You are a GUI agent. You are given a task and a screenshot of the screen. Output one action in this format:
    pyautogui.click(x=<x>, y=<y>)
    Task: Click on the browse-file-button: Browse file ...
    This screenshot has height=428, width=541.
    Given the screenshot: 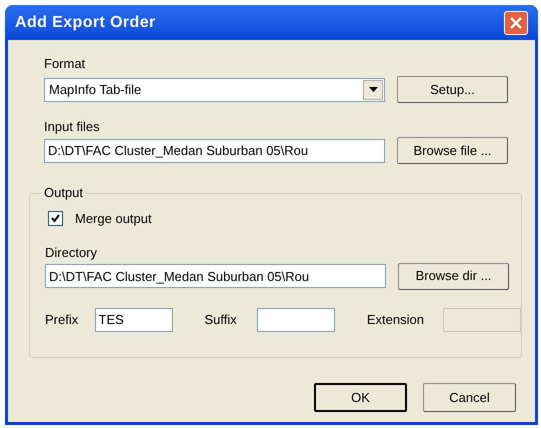 What is the action you would take?
    pyautogui.click(x=452, y=150)
    